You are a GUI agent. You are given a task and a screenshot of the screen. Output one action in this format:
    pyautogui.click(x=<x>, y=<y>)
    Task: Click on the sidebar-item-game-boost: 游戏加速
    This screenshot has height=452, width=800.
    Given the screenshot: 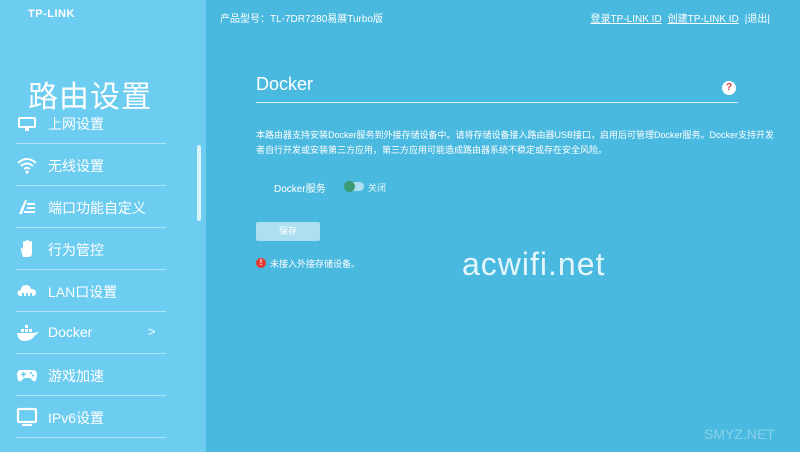 What is the action you would take?
    pyautogui.click(x=100, y=376)
    